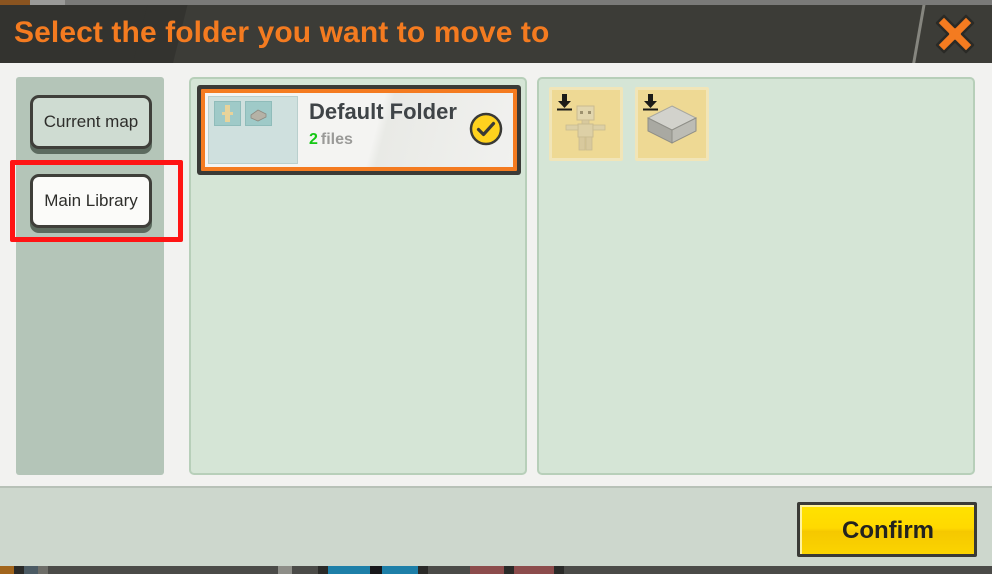 The height and width of the screenshot is (574, 992). What do you see at coordinates (672, 124) in the screenshot?
I see `item-card-slab` at bounding box center [672, 124].